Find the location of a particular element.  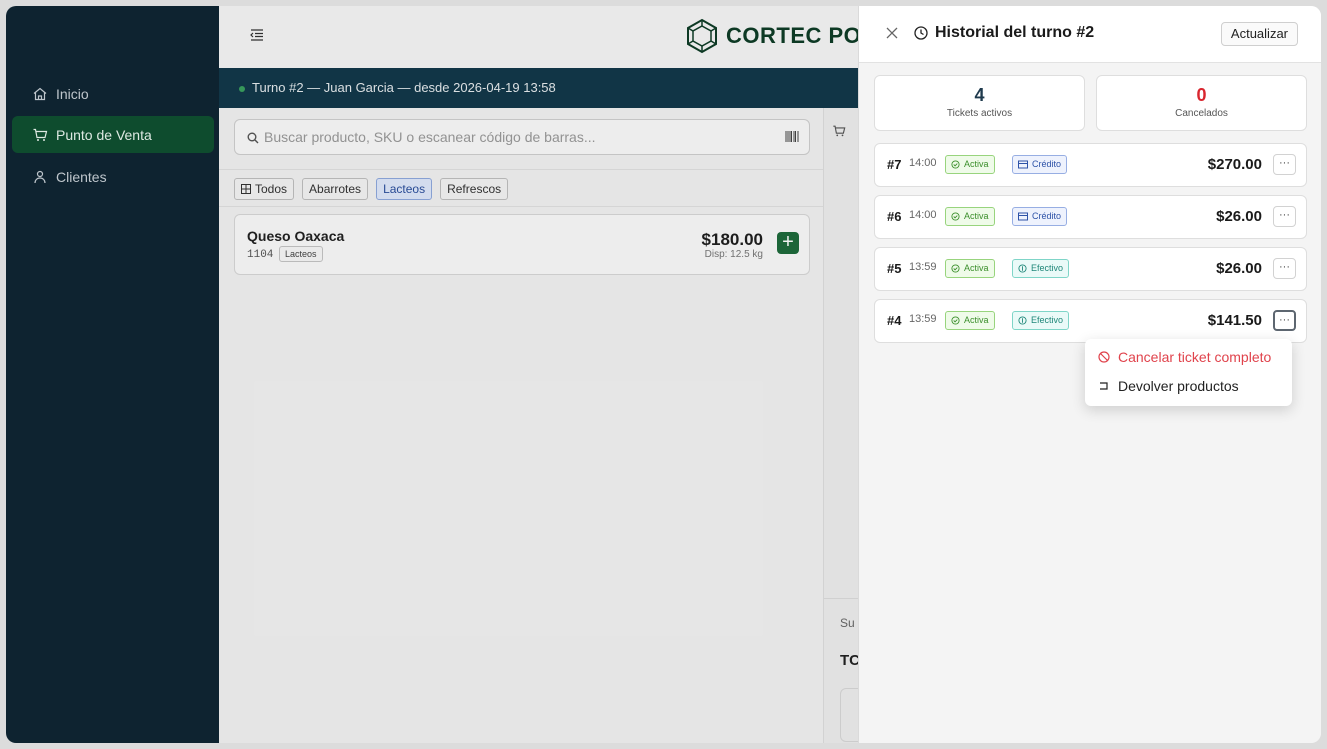

ticket-number: #6 is located at coordinates (894, 216).